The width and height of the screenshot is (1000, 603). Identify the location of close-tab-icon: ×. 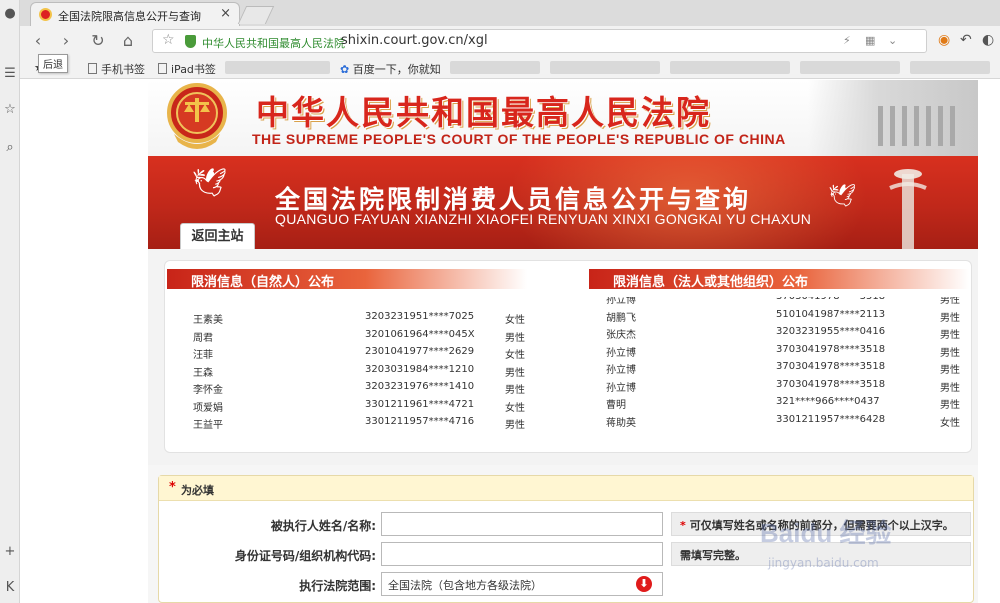
(225, 13).